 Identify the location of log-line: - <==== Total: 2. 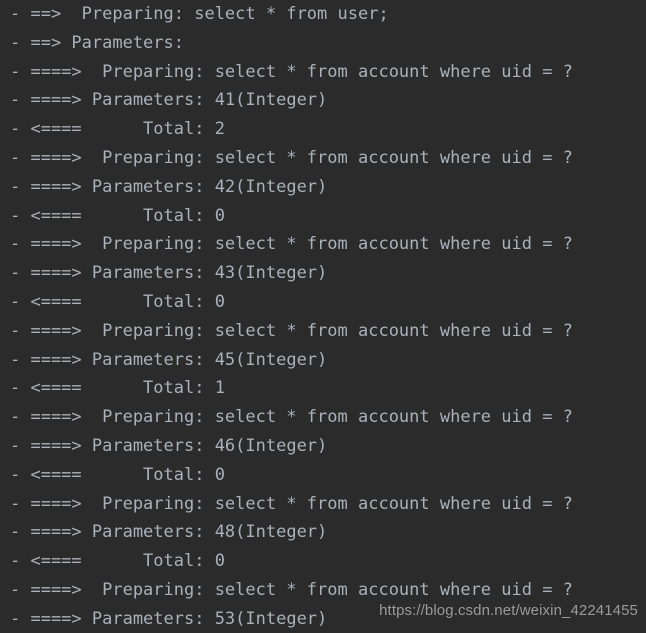
(117, 129).